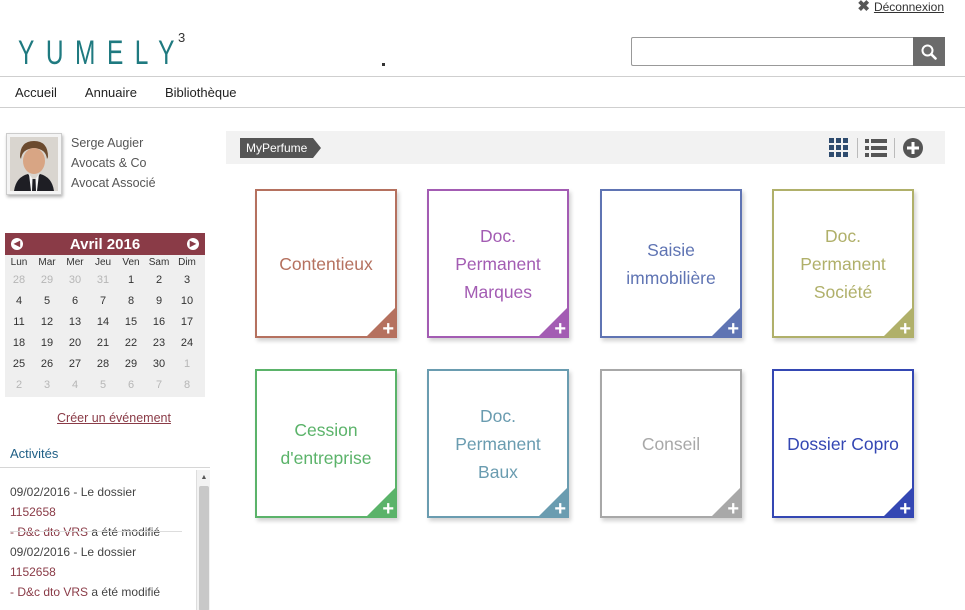  I want to click on calendar-day: 31, so click(103, 280).